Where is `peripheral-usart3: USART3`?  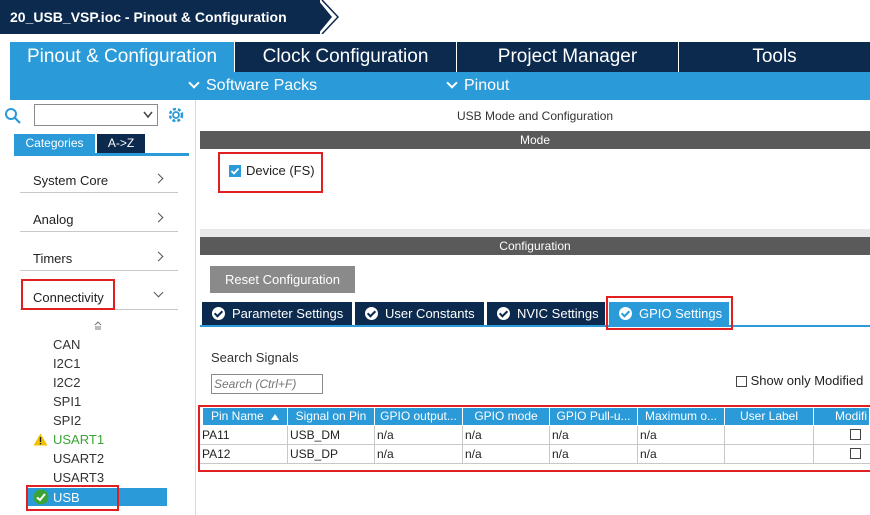 peripheral-usart3: USART3 is located at coordinates (78, 477).